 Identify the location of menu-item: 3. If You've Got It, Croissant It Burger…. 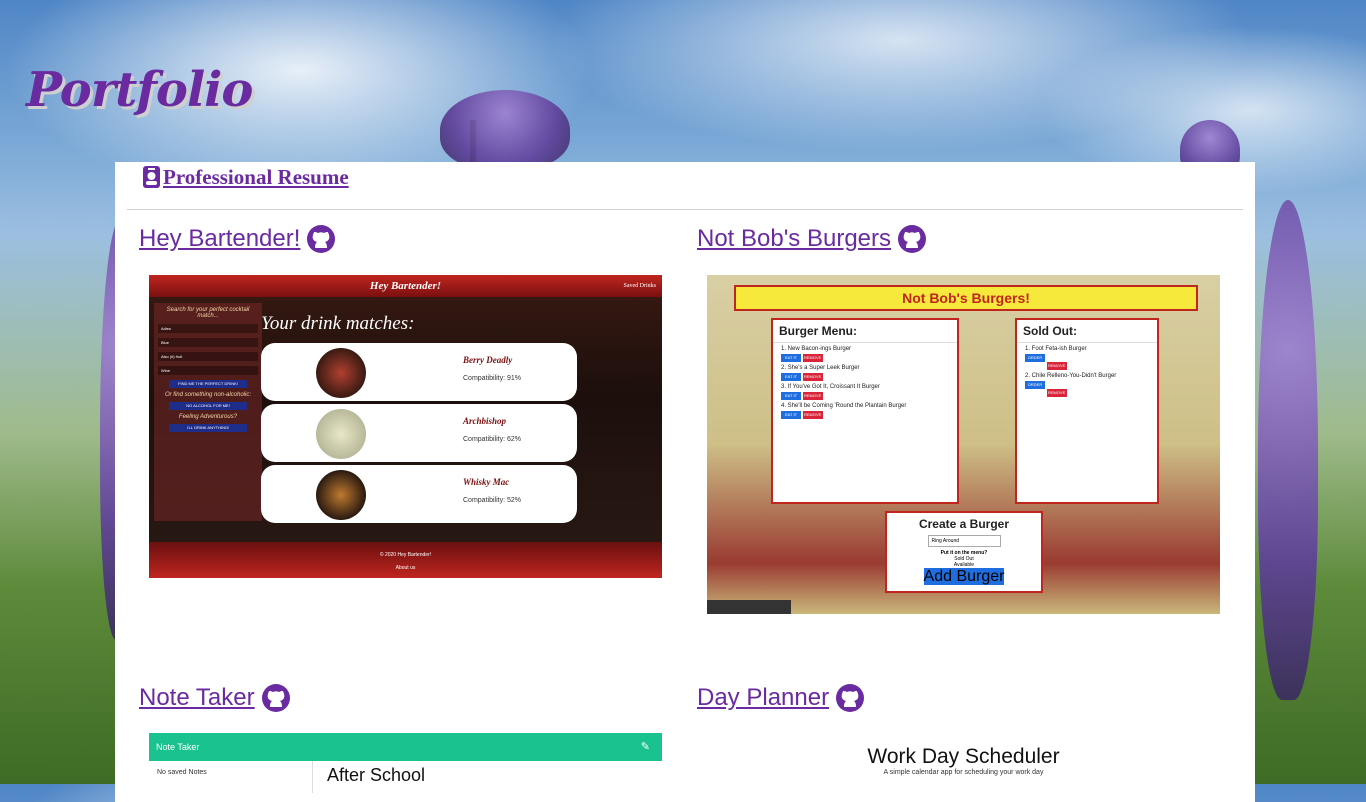
(865, 390).